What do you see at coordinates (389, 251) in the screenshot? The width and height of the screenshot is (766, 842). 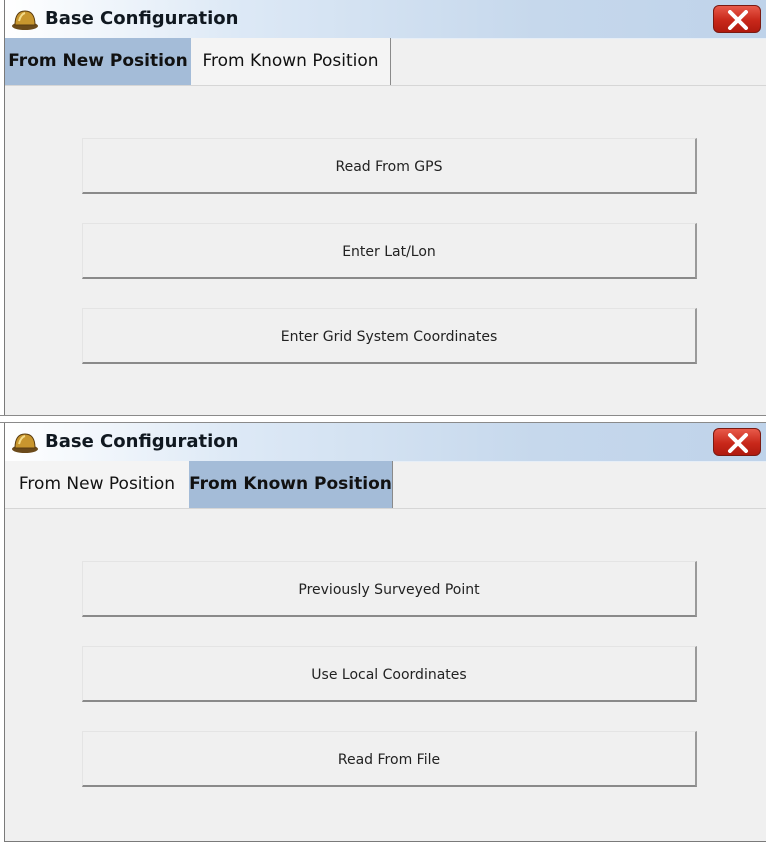 I see `enter-lat-lon-button: Enter Lat/Lon` at bounding box center [389, 251].